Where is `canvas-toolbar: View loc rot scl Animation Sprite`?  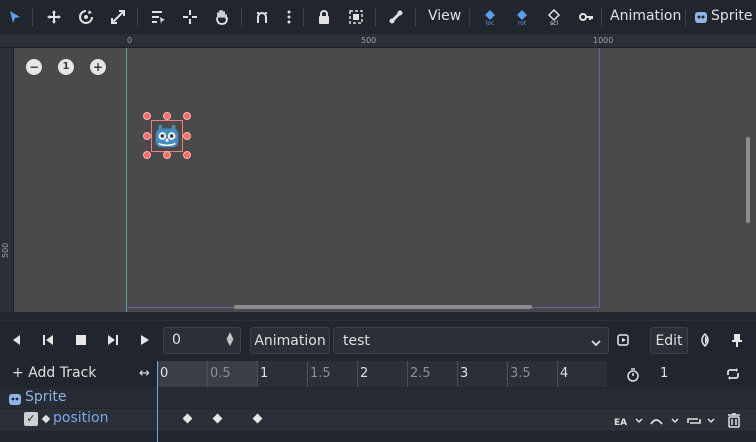
canvas-toolbar: View loc rot scl Animation Sprite is located at coordinates (378, 17).